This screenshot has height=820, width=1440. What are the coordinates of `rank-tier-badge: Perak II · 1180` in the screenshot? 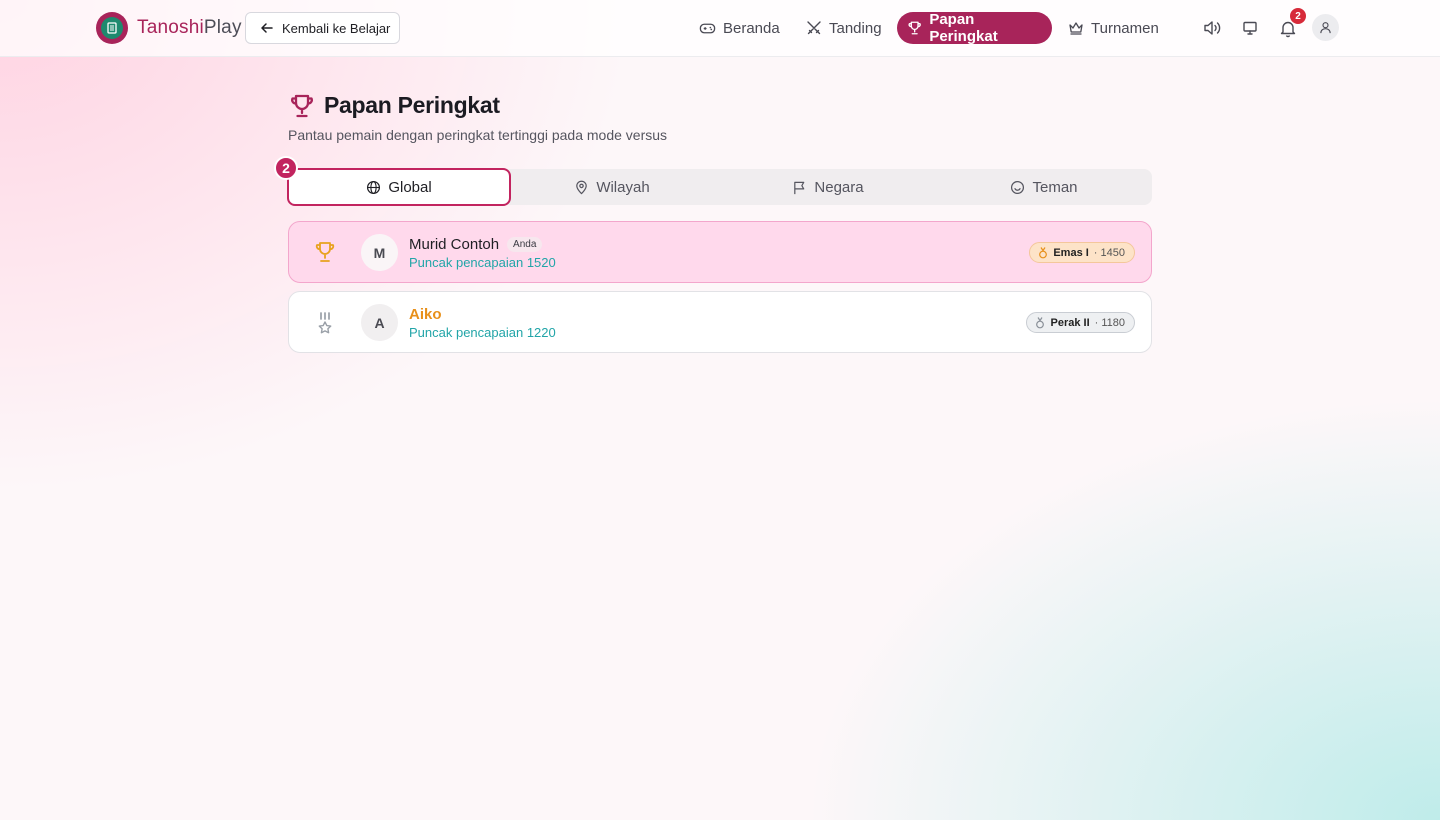 It's located at (1080, 322).